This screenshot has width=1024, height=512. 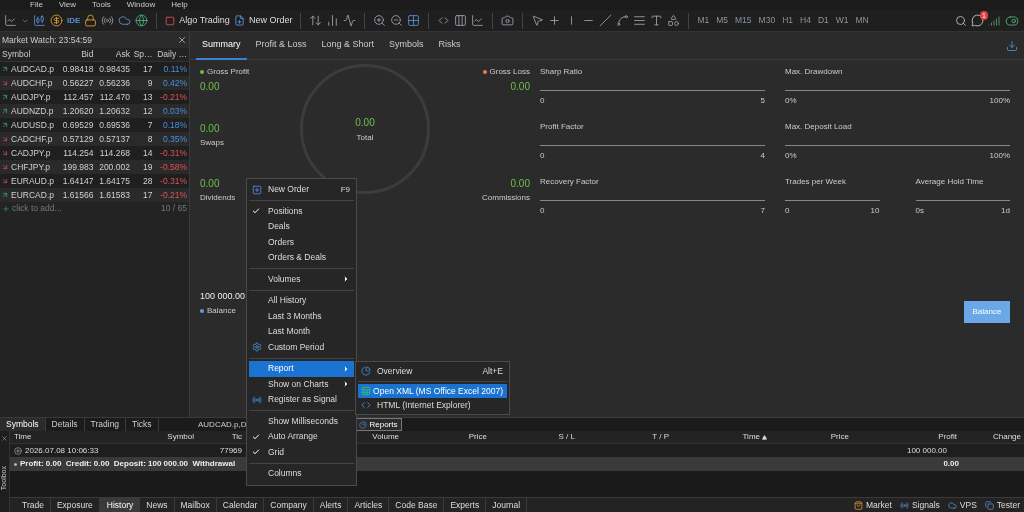 I want to click on toolbox-tab: Calendar, so click(x=240, y=504).